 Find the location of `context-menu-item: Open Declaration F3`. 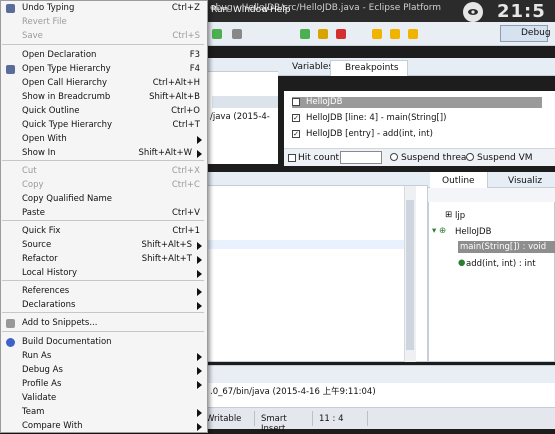

context-menu-item: Open Declaration F3 is located at coordinates (103, 56).